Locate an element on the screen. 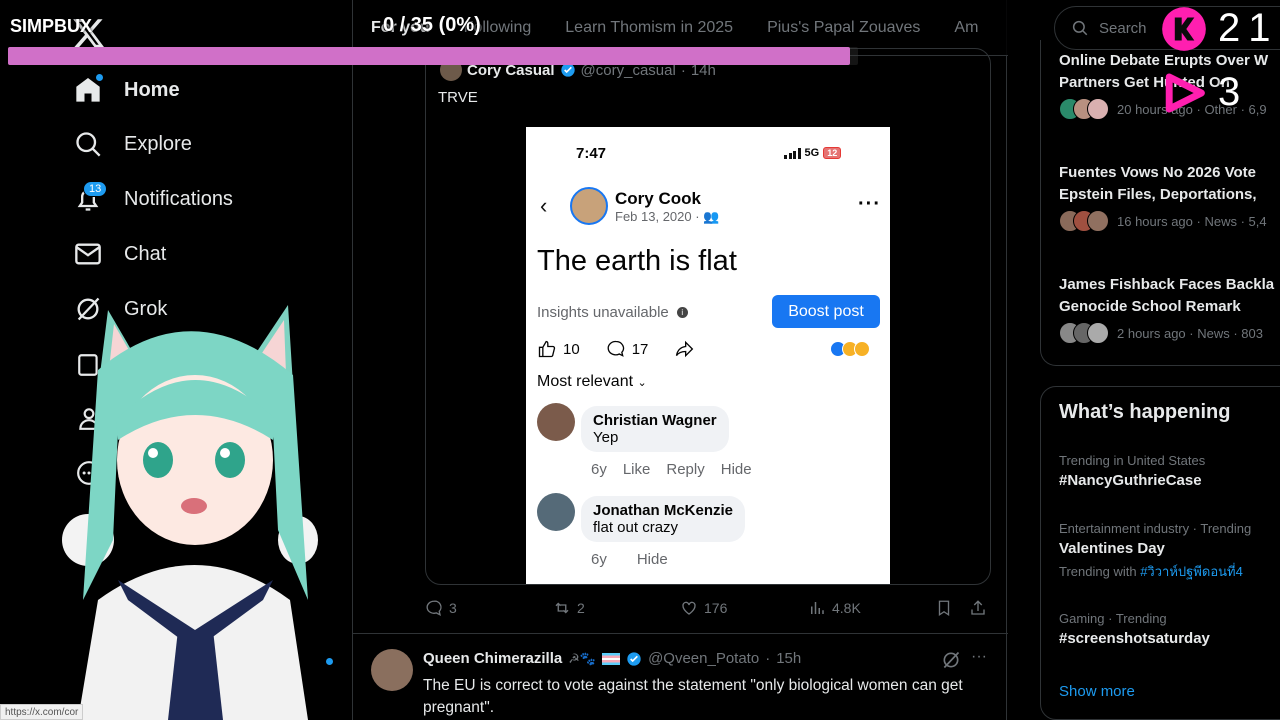 This screenshot has height=720, width=1280. comment-actions: 6y Like Reply Hide is located at coordinates (671, 469).